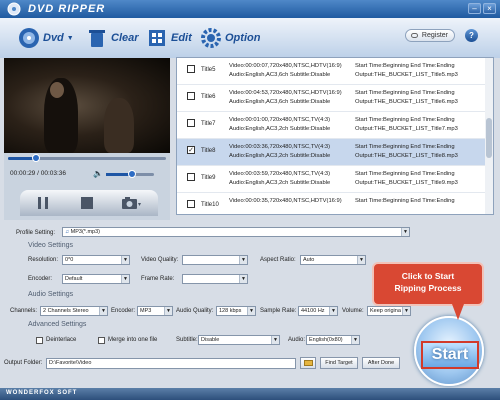 Image resolution: width=500 pixels, height=400 pixels. I want to click on encoder-value: Default, so click(74, 279).